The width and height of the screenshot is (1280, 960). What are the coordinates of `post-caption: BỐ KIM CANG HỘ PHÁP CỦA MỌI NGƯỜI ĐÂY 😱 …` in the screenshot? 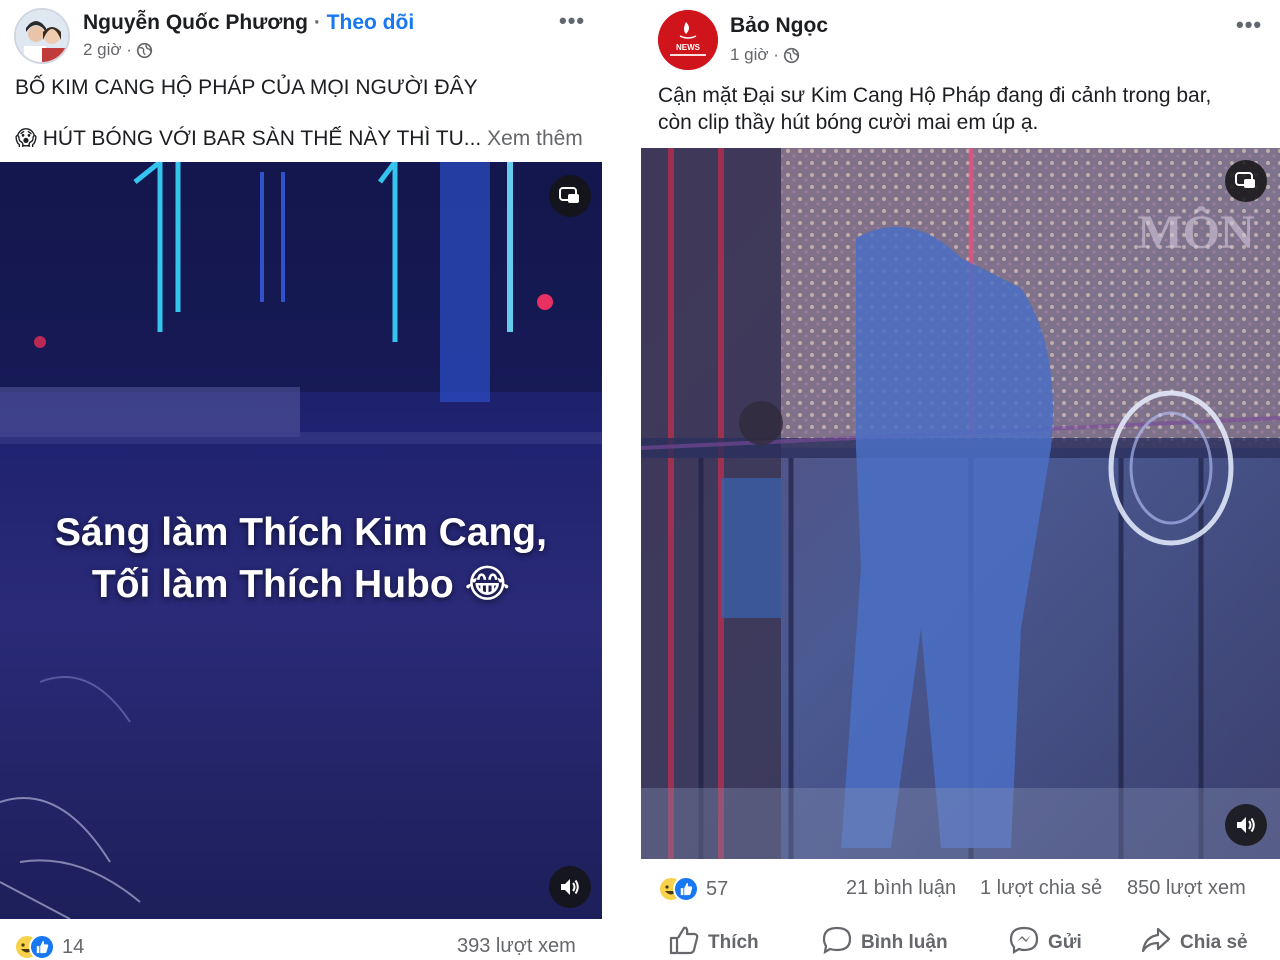 It's located at (307, 113).